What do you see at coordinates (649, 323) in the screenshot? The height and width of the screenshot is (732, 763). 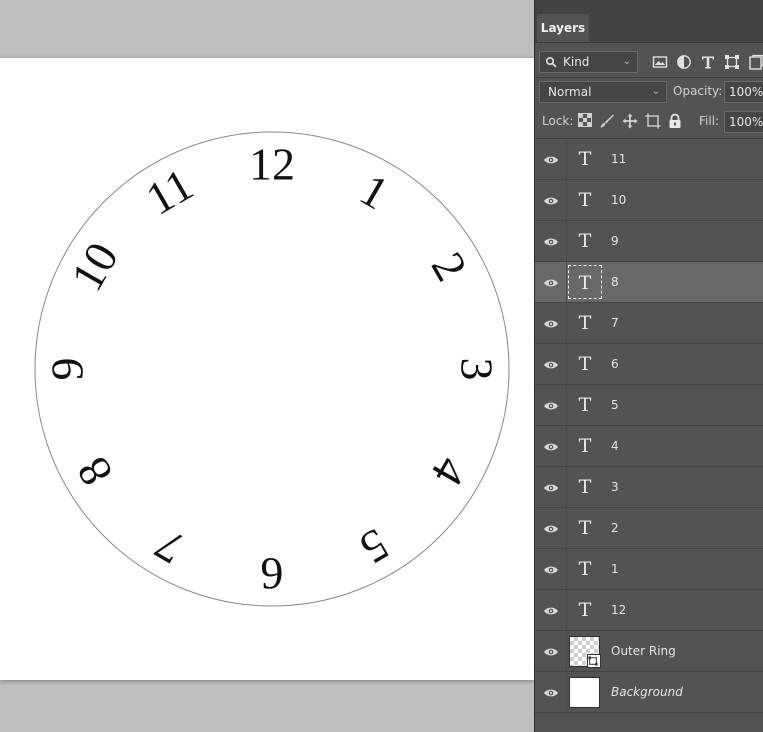 I see `layer-row: T7` at bounding box center [649, 323].